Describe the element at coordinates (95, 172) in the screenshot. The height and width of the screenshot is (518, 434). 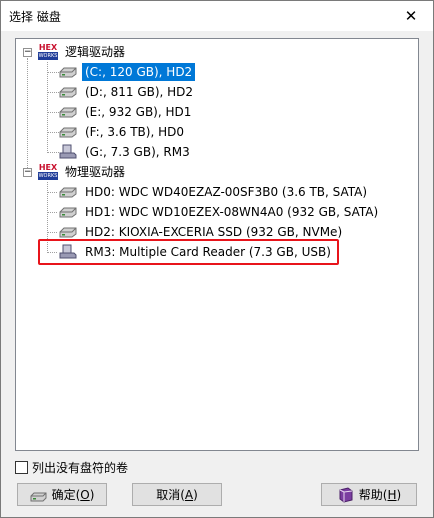
I see `physical-drives-label: 物理驱动器` at that location.